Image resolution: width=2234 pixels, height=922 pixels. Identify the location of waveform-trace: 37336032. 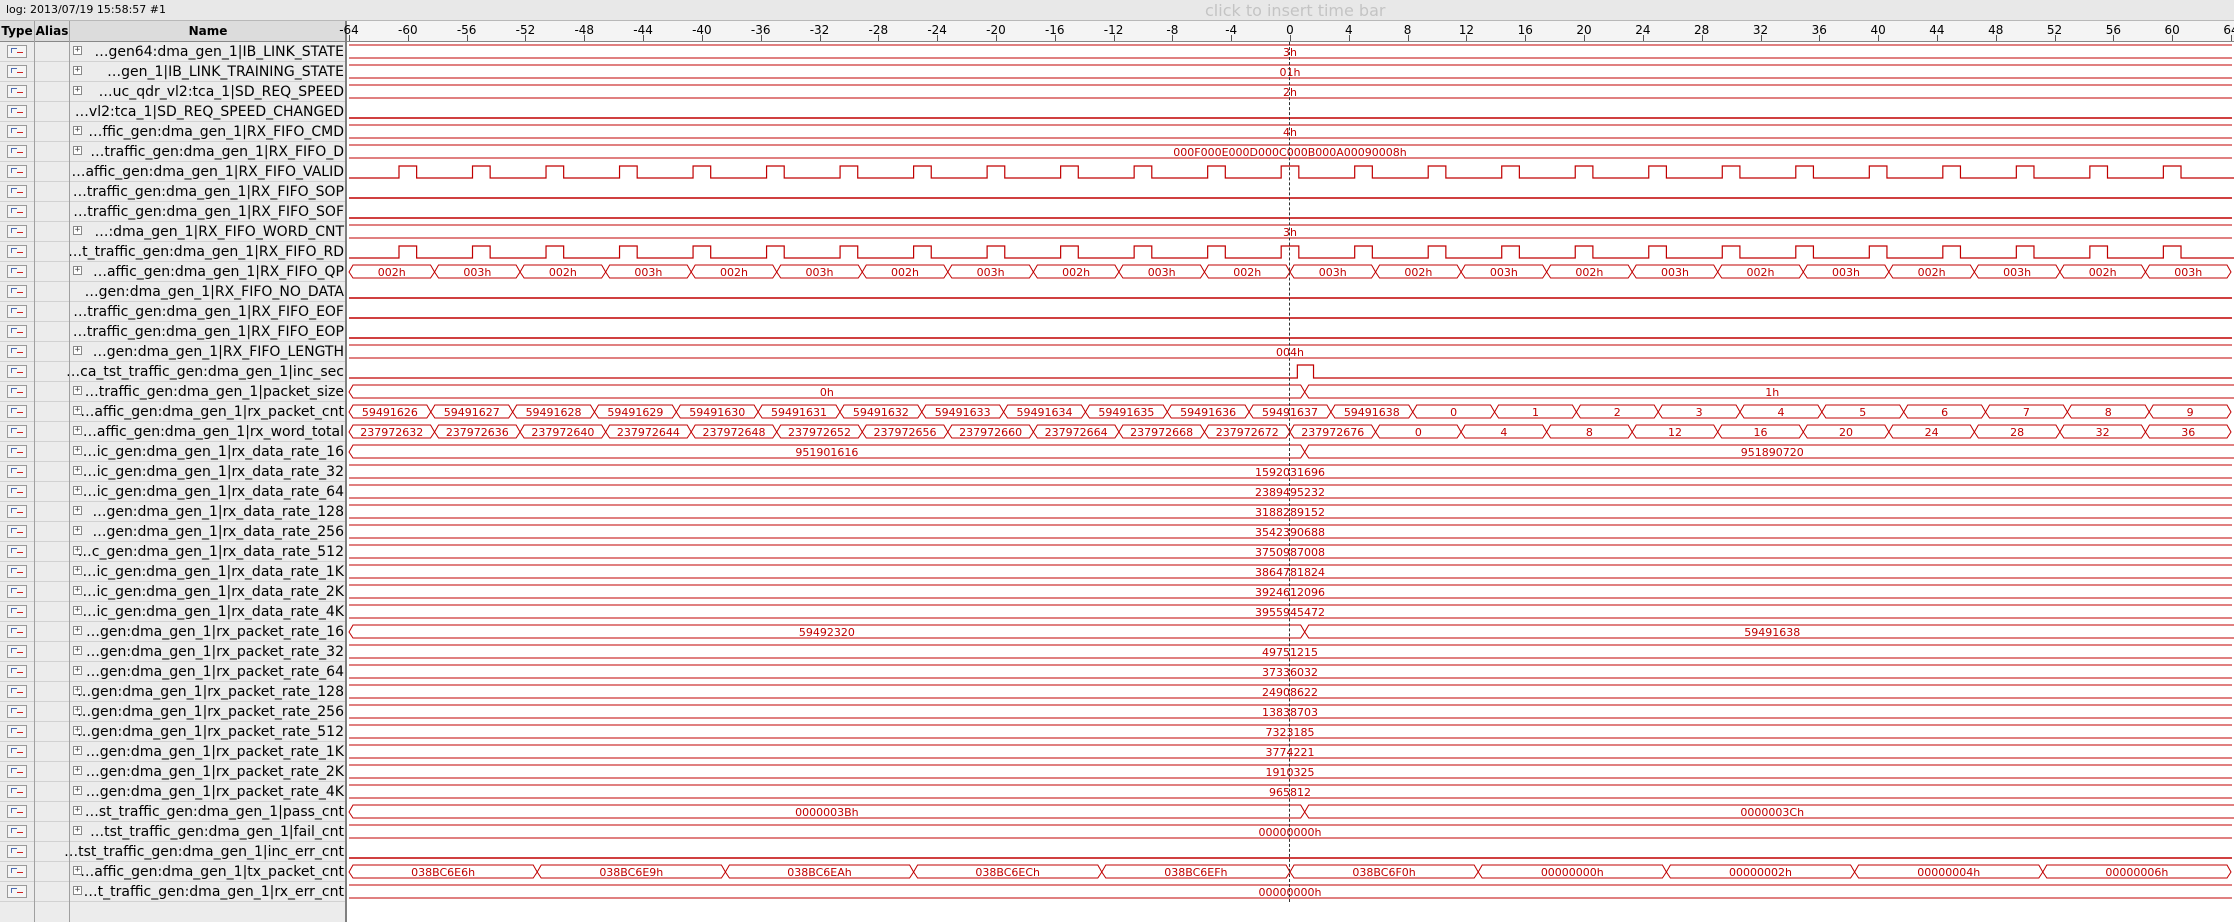
(1290, 671).